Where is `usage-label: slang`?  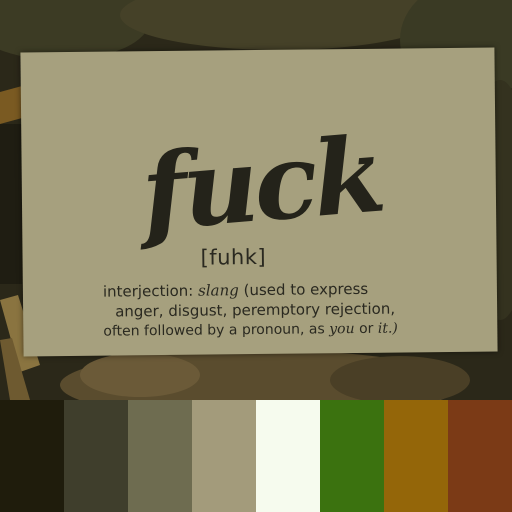
usage-label: slang is located at coordinates (218, 290).